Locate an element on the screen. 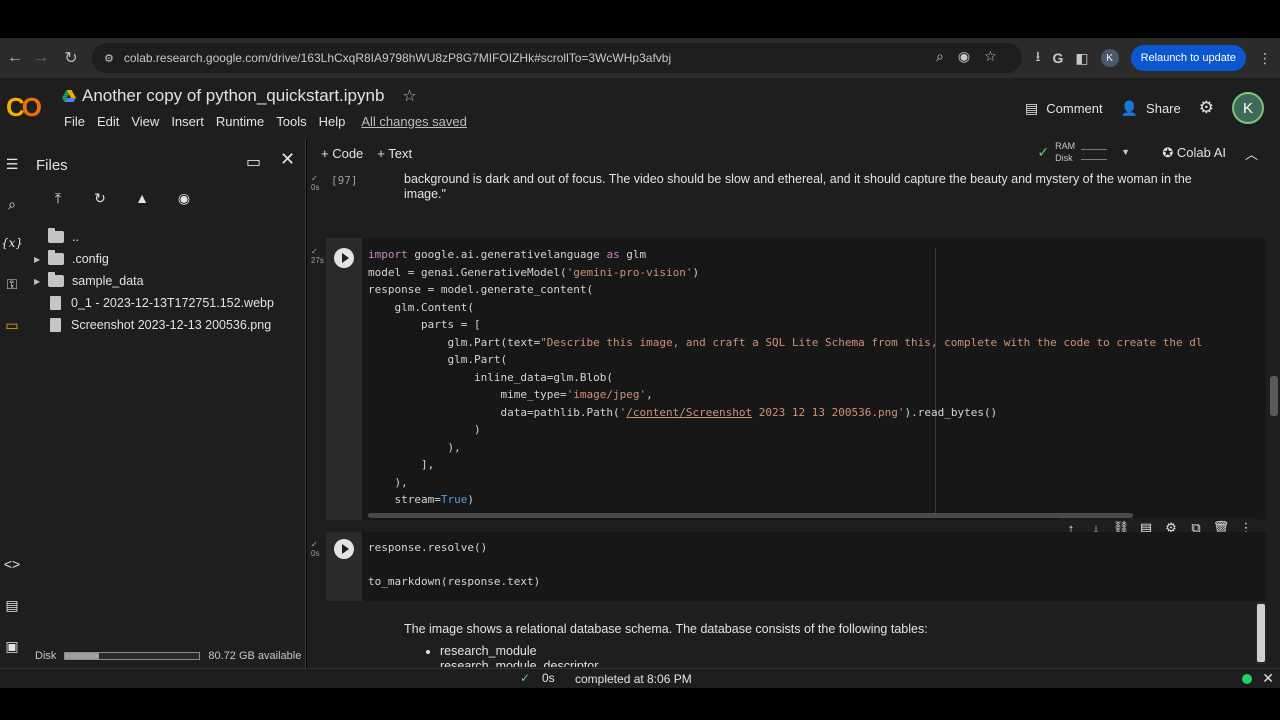 This screenshot has width=1280, height=720. file-tree-label: .. is located at coordinates (75, 237).